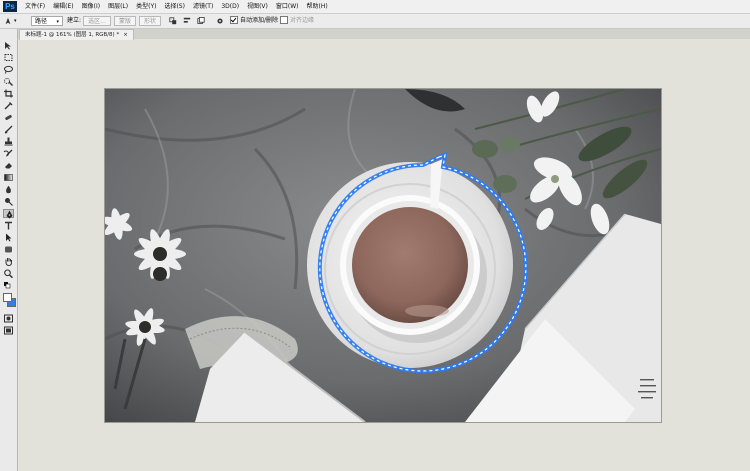 This screenshot has height=471, width=750. What do you see at coordinates (173, 21) in the screenshot?
I see `path-operations-icon` at bounding box center [173, 21].